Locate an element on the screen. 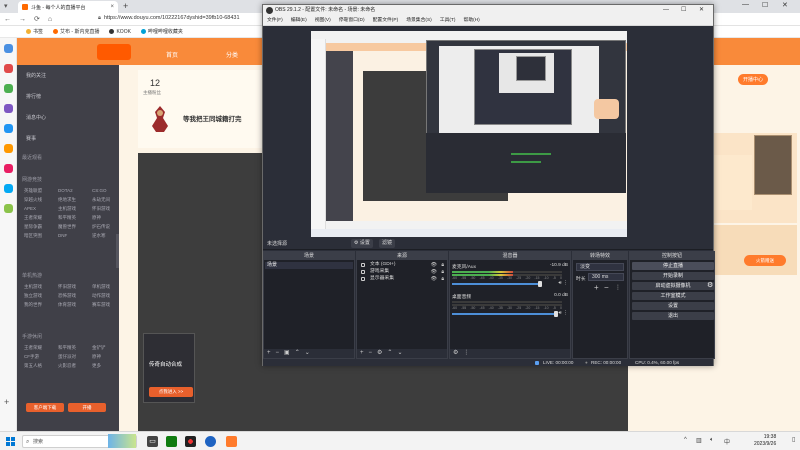 The height and width of the screenshot is (450, 800). search-highlight-image is located at coordinates (122, 441).